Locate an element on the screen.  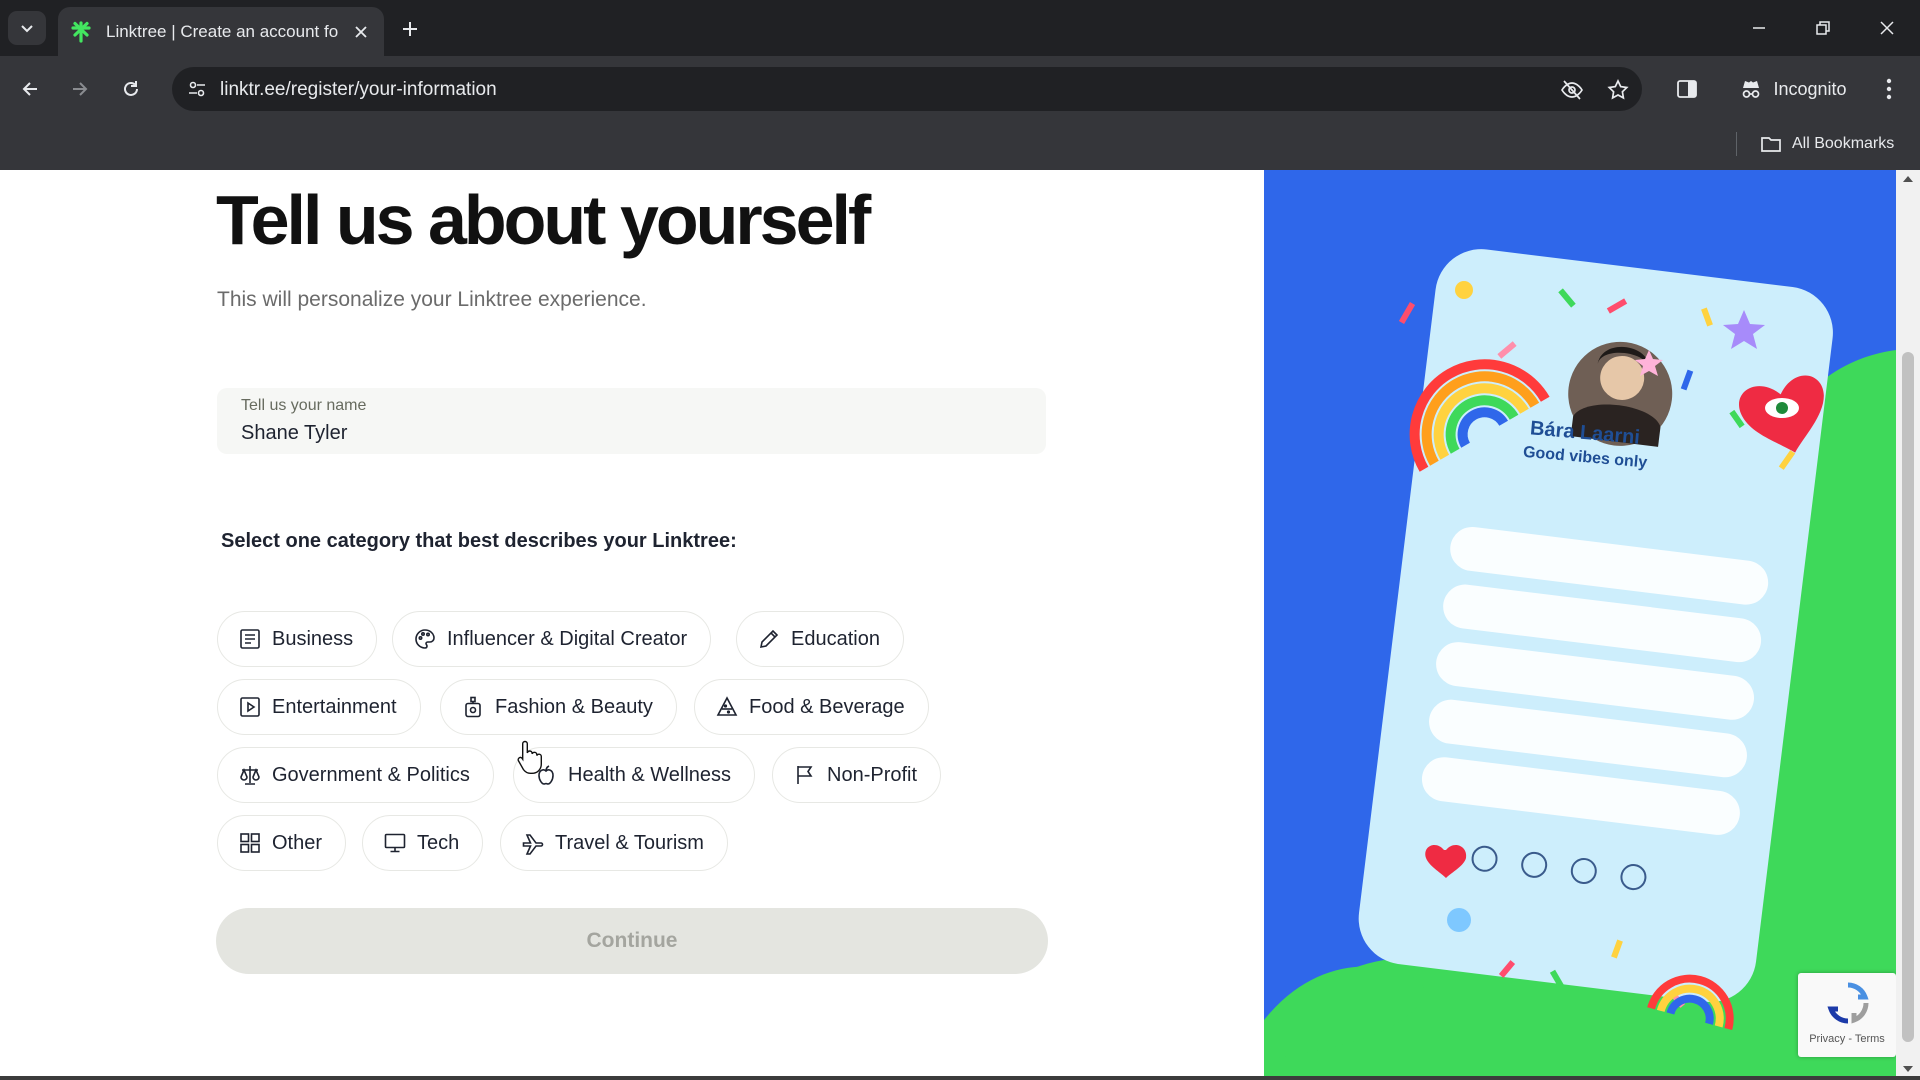
name-field-label: Tell us your name is located at coordinates (304, 405).